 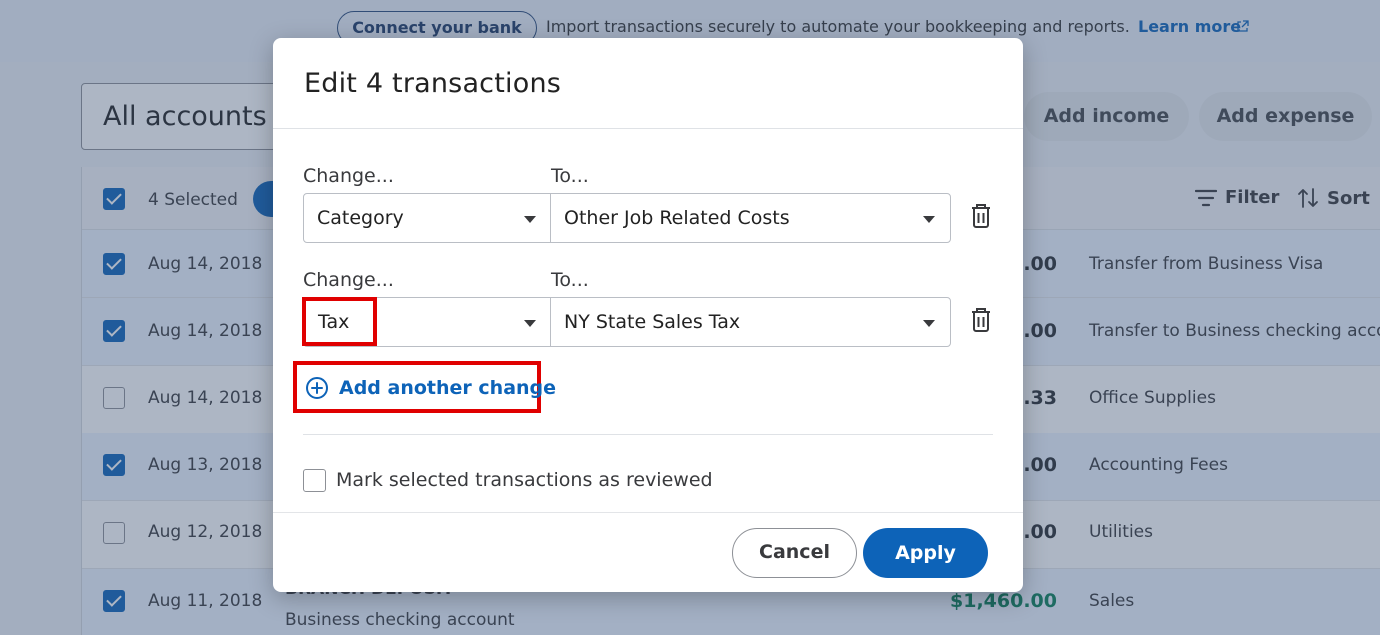 I want to click on change-value-text: NY State Sales Tax, so click(x=652, y=322).